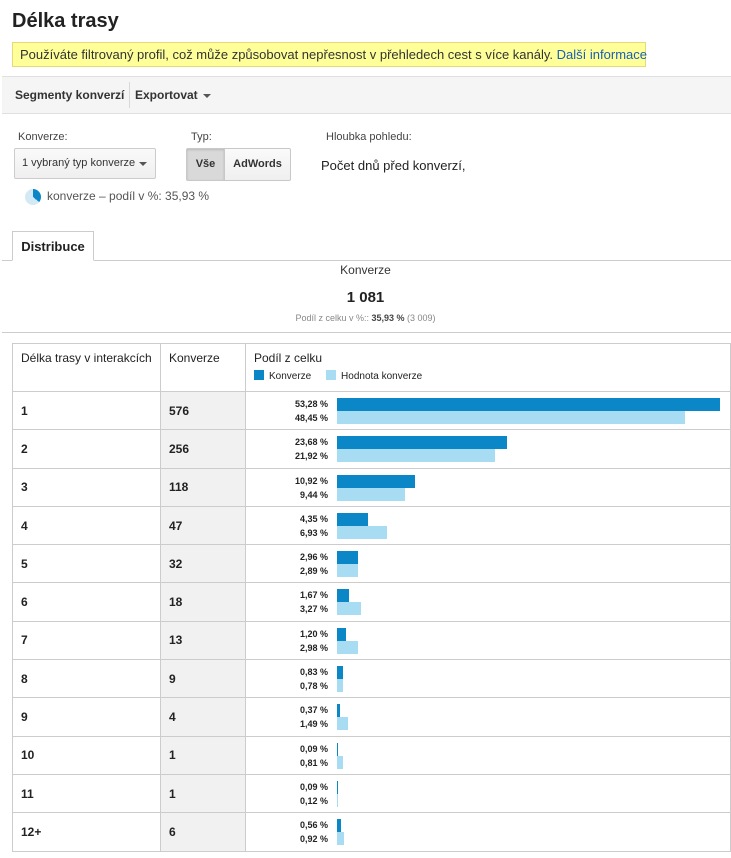  I want to click on table-row: 9 4 0,37 % 1,49 %, so click(371, 717).